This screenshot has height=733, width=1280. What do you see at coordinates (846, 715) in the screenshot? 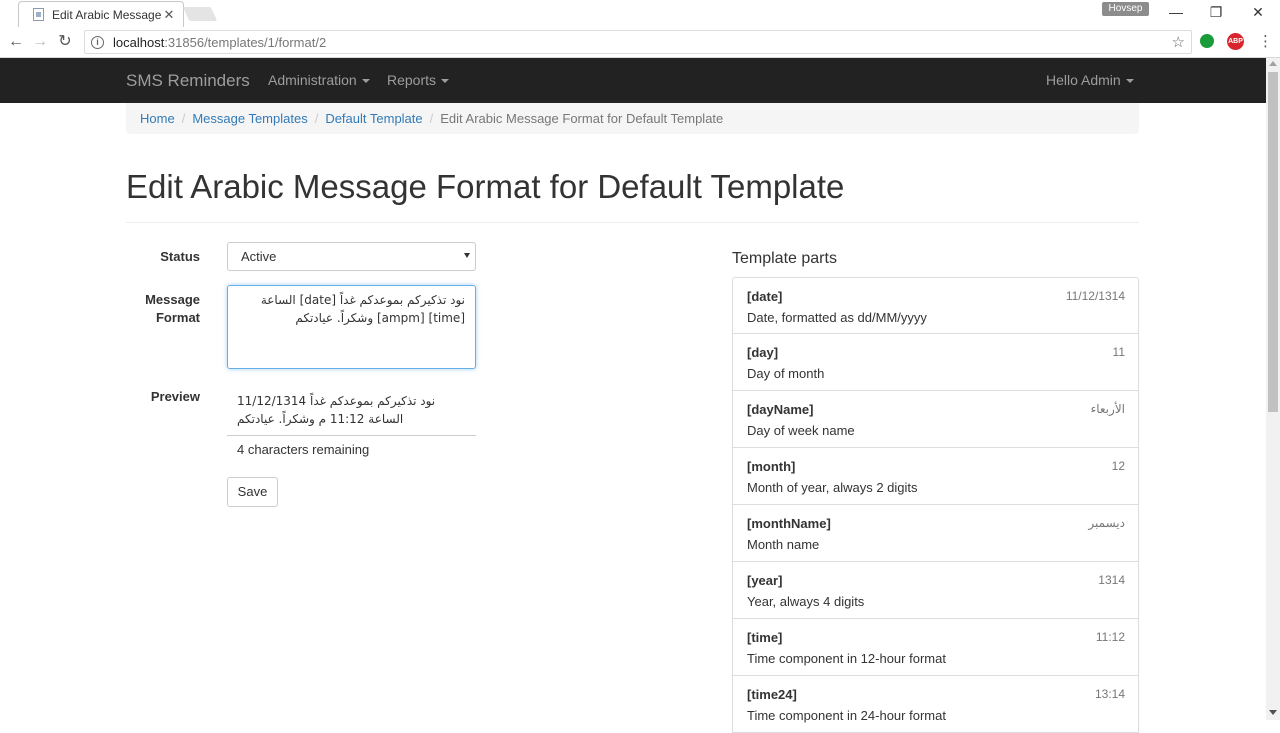
I see `template-part-description: Time component in 24-hour format` at bounding box center [846, 715].